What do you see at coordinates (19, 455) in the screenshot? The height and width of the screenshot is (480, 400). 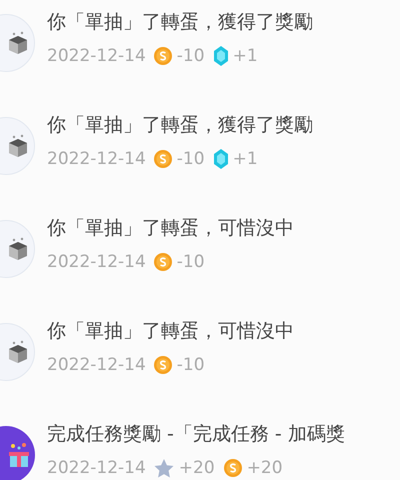 I see `gift-icon` at bounding box center [19, 455].